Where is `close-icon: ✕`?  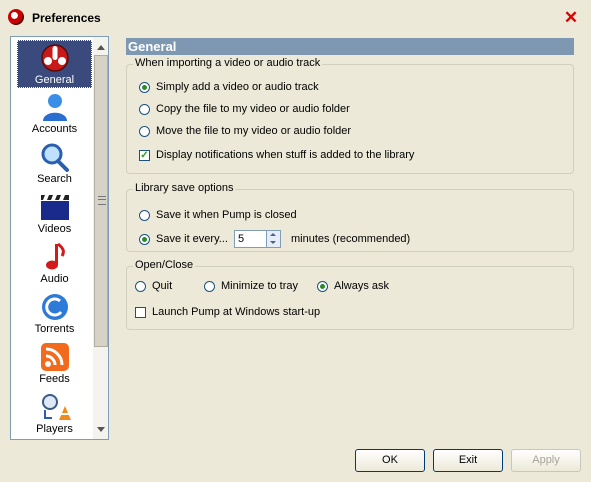
close-icon: ✕ is located at coordinates (571, 18).